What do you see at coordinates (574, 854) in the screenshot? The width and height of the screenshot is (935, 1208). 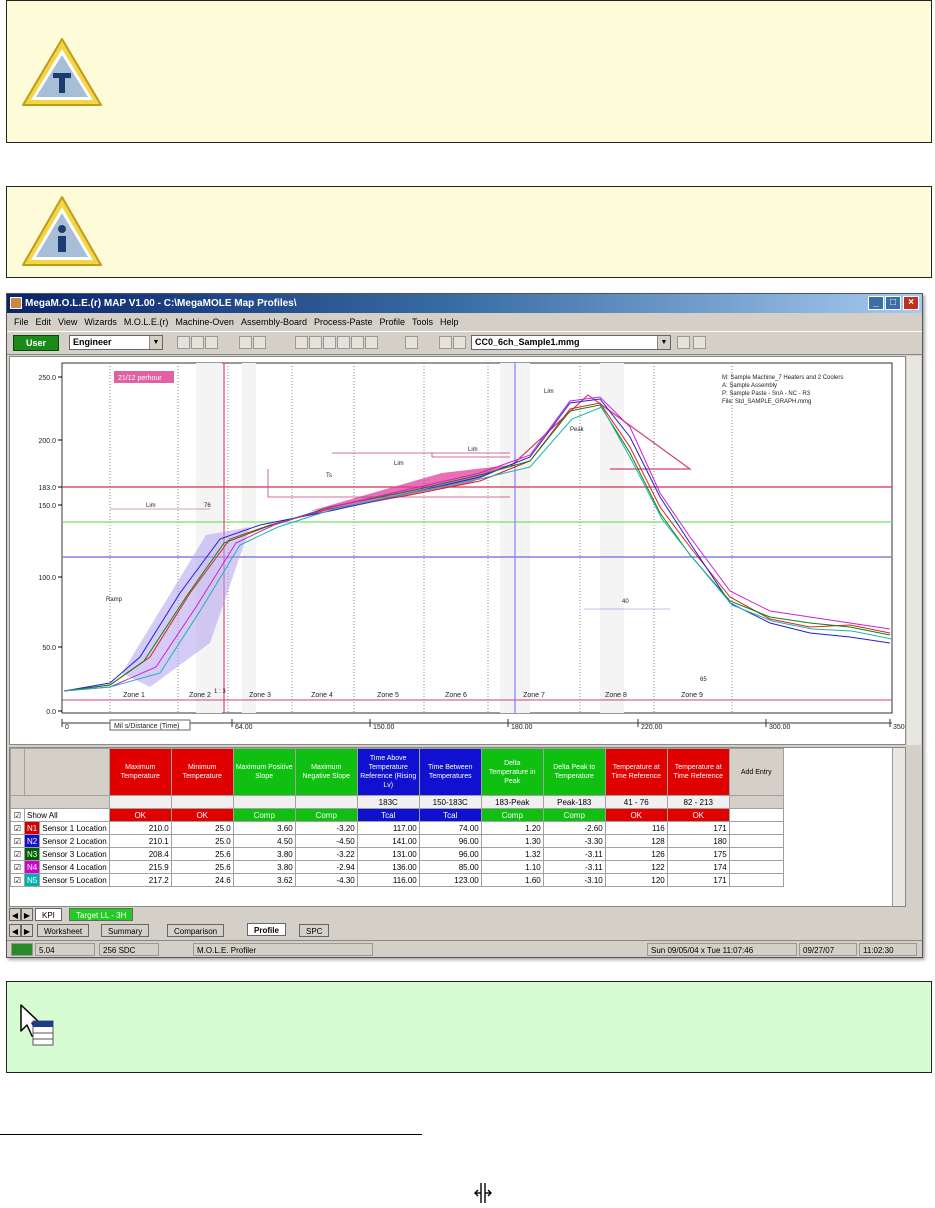 I see `value-cell: -3.11` at bounding box center [574, 854].